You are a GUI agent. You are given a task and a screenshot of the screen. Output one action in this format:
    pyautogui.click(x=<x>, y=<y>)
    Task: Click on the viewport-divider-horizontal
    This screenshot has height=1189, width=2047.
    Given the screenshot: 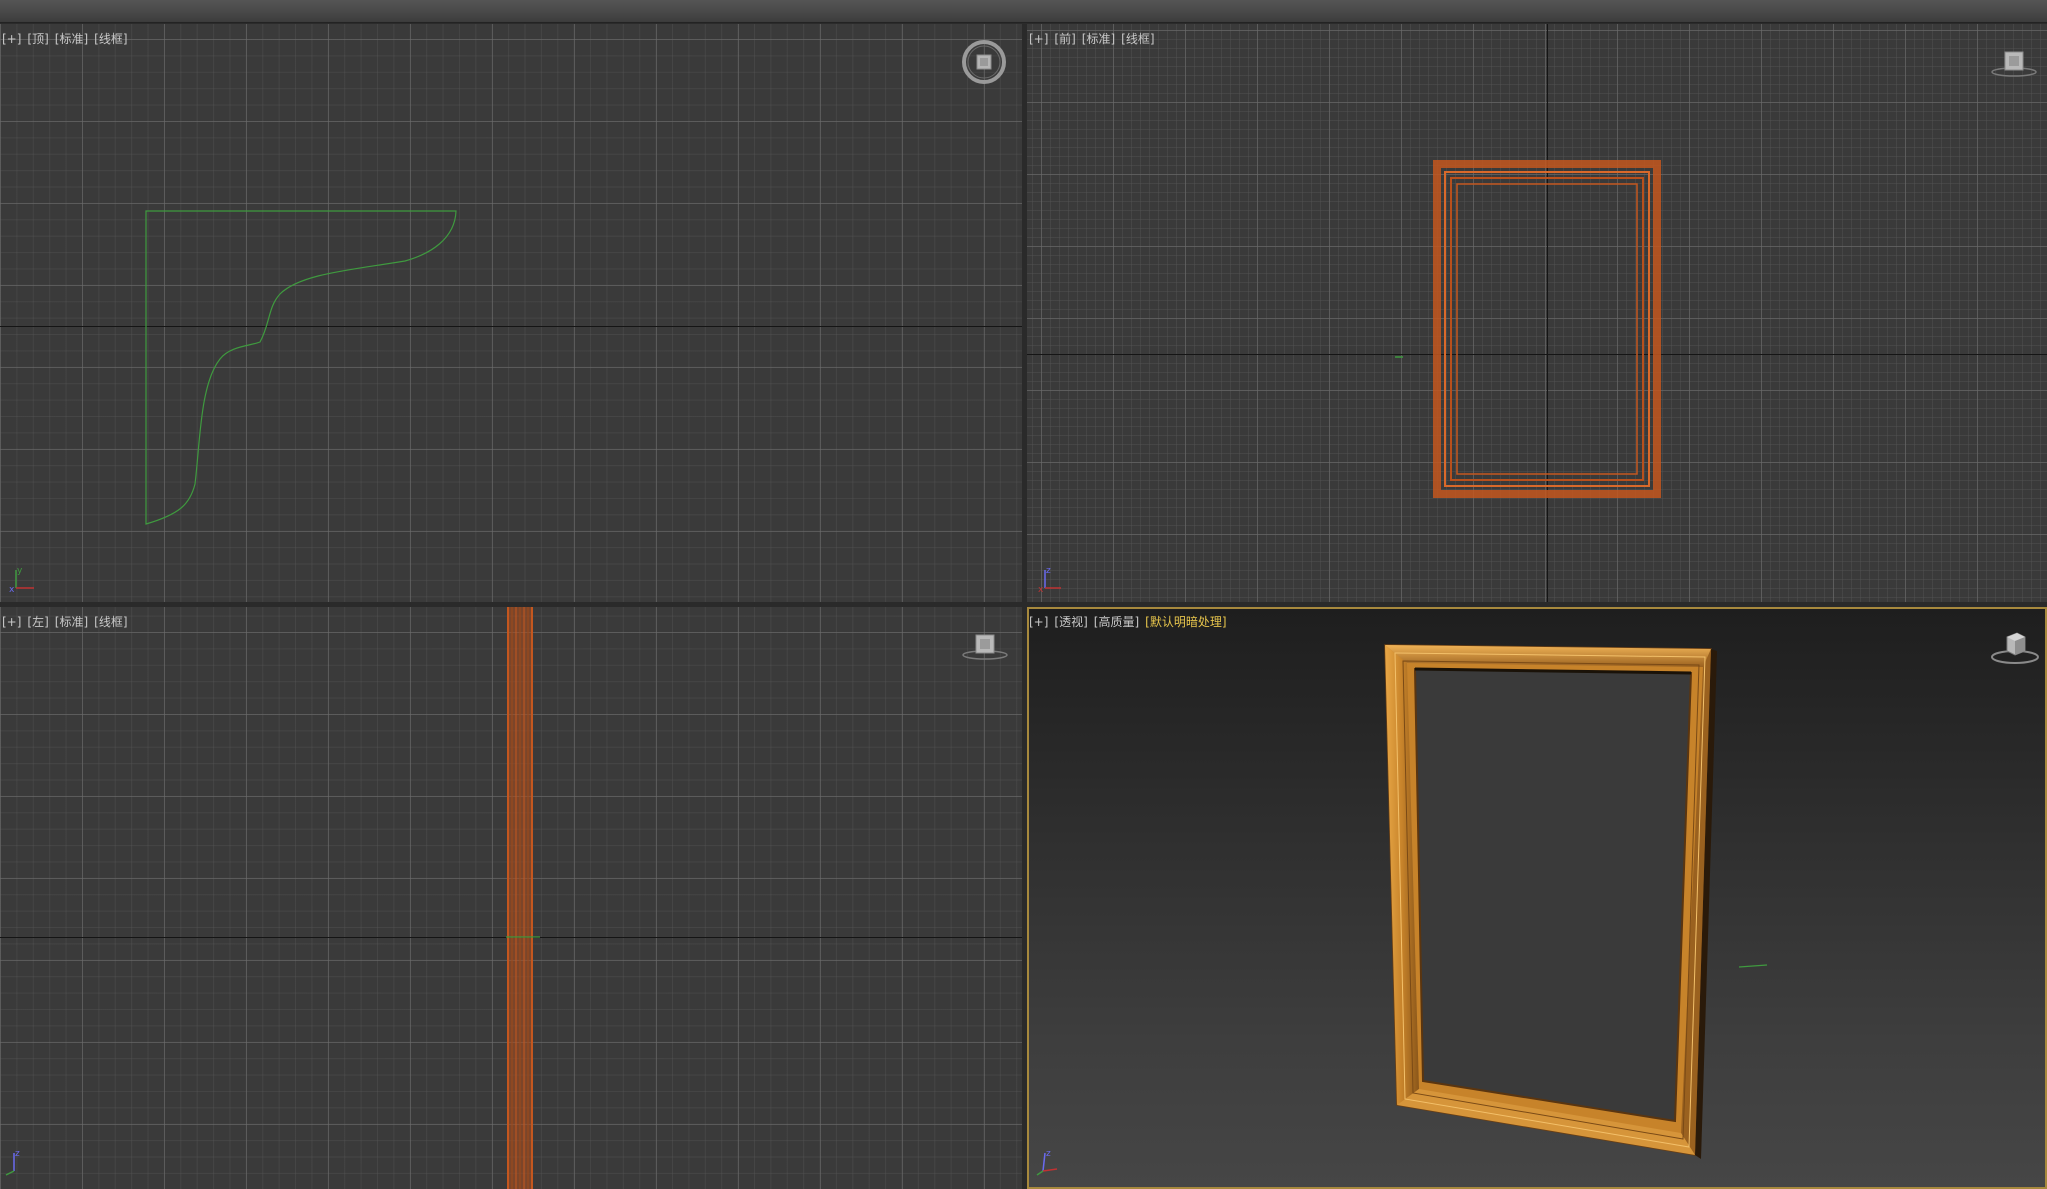 What is the action you would take?
    pyautogui.click(x=1023, y=604)
    